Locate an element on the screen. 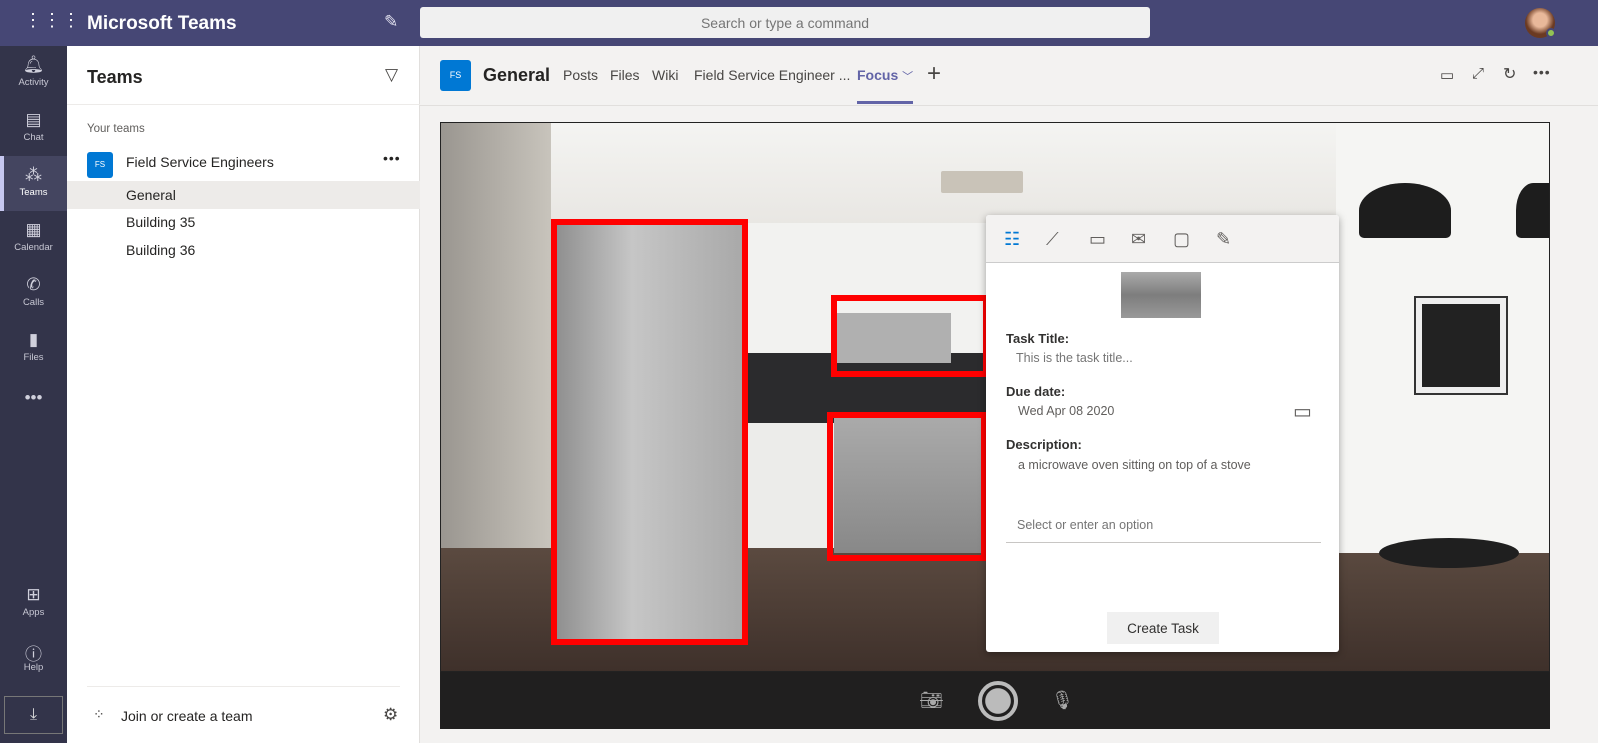 This screenshot has height=743, width=1598. edit-icon: ✎ is located at coordinates (1223, 239).